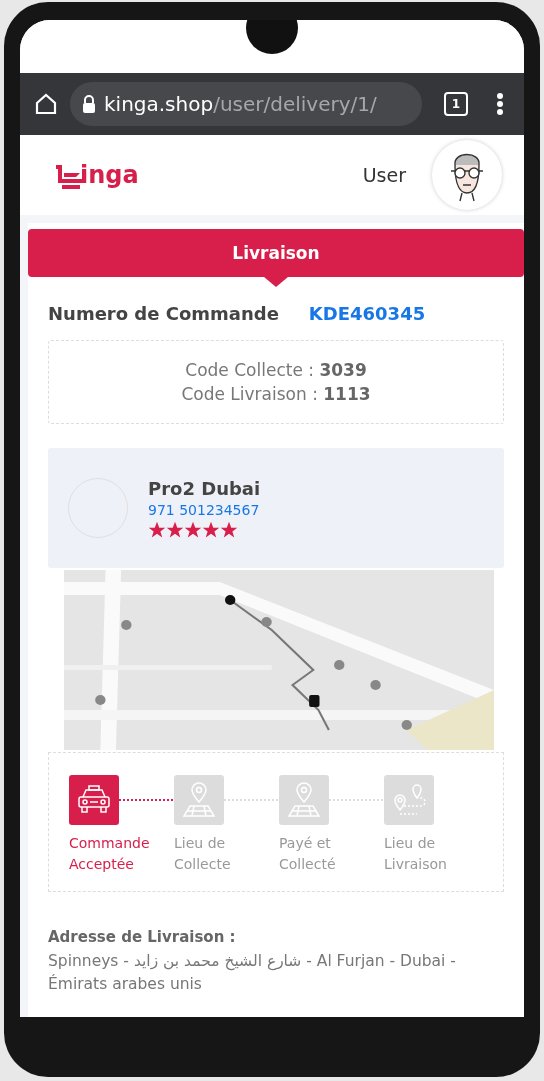  Describe the element at coordinates (204, 488) in the screenshot. I see `provider-name: Pro2 Dubai` at that location.